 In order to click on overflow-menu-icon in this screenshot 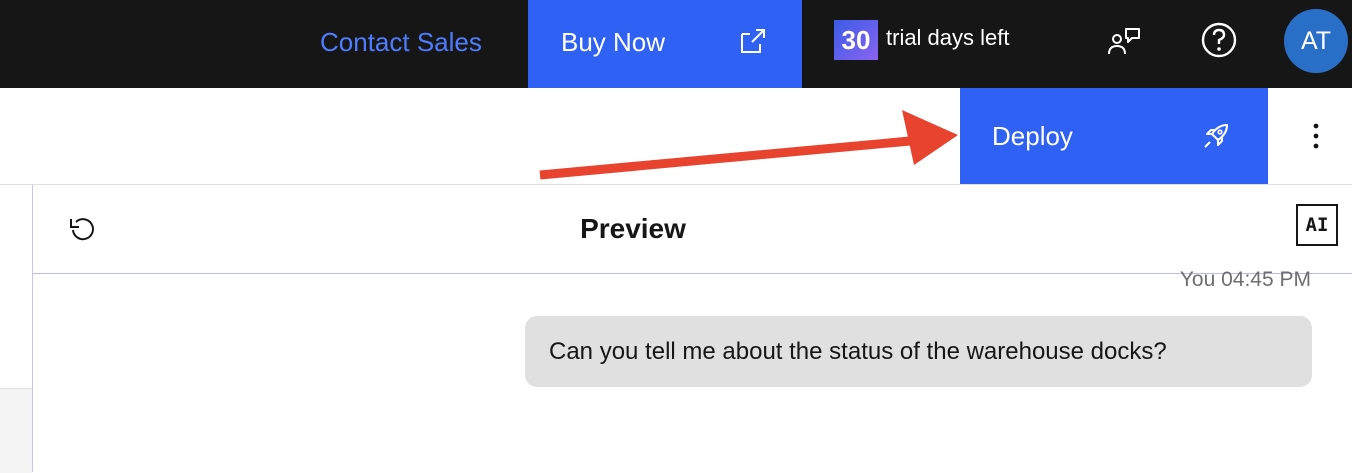, I will do `click(1316, 136)`.